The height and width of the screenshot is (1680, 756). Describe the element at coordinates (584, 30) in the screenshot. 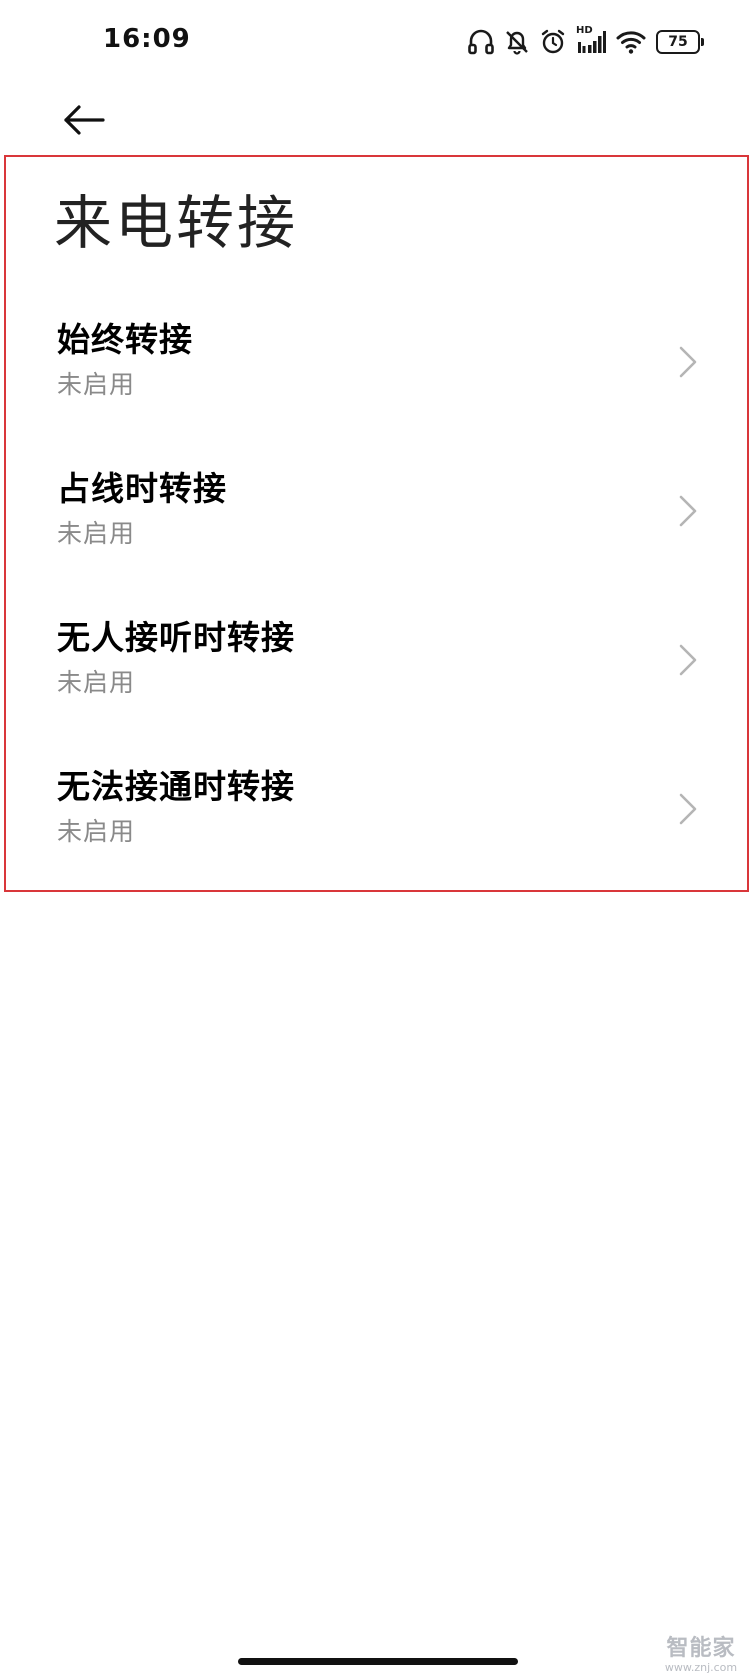

I see `signal-hd-label: HD` at that location.